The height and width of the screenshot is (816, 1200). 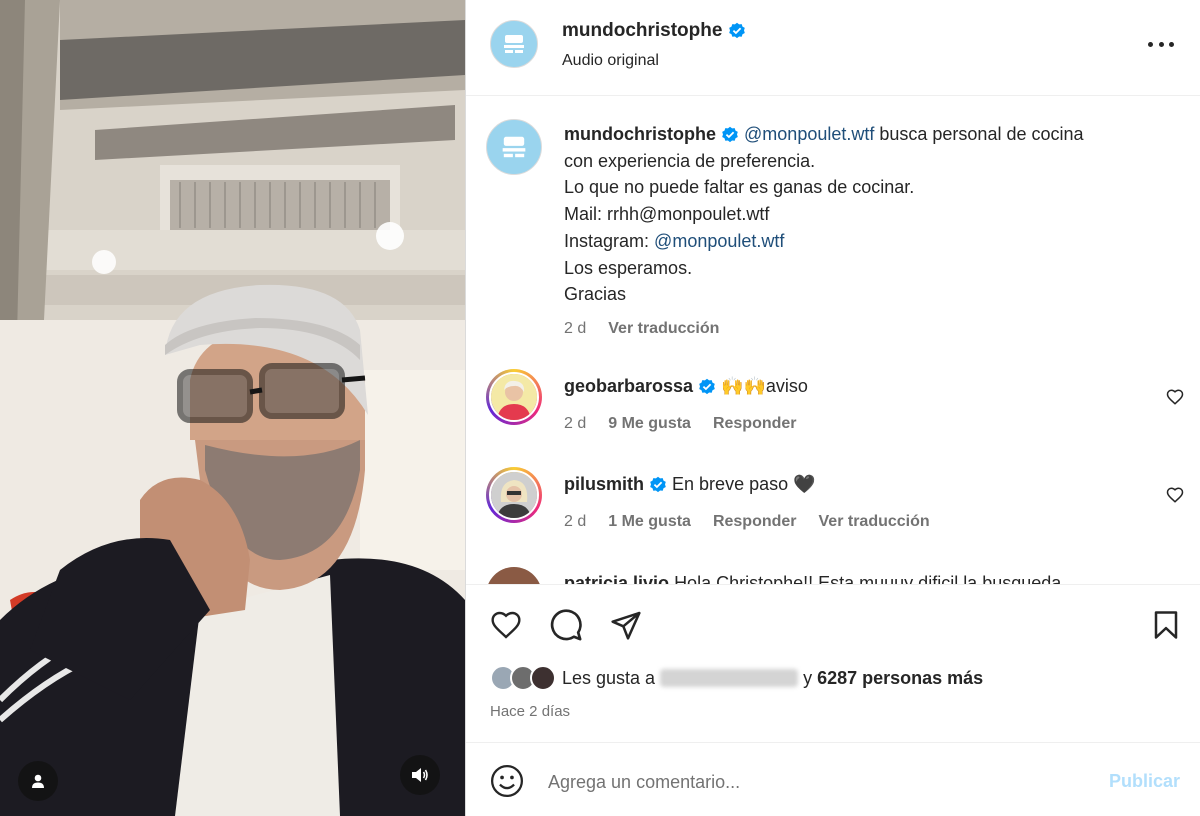 What do you see at coordinates (609, 240) in the screenshot?
I see `caption-line-5-prefix: Instagram:` at bounding box center [609, 240].